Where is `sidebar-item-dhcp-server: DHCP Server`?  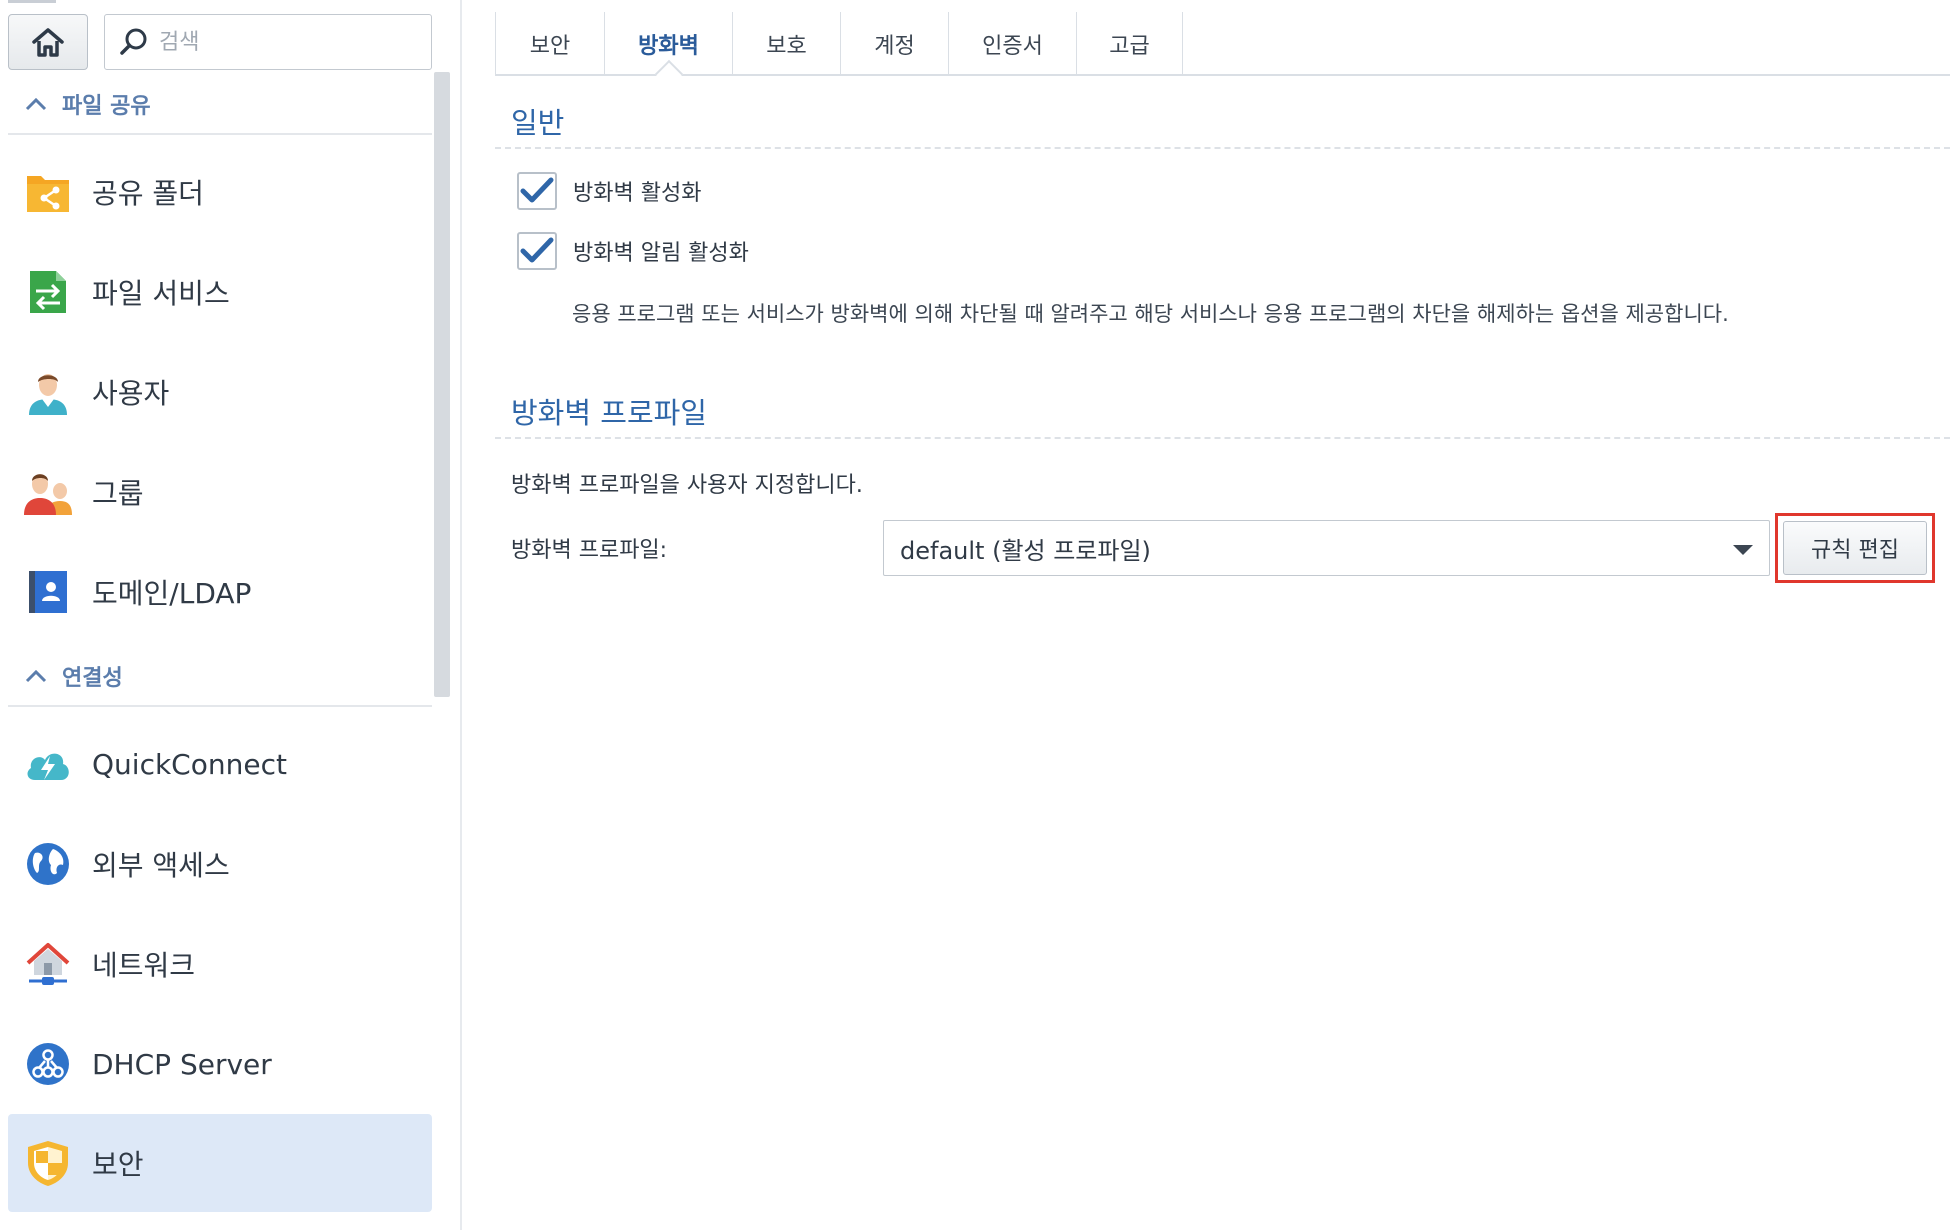 sidebar-item-dhcp-server: DHCP Server is located at coordinates (220, 1064).